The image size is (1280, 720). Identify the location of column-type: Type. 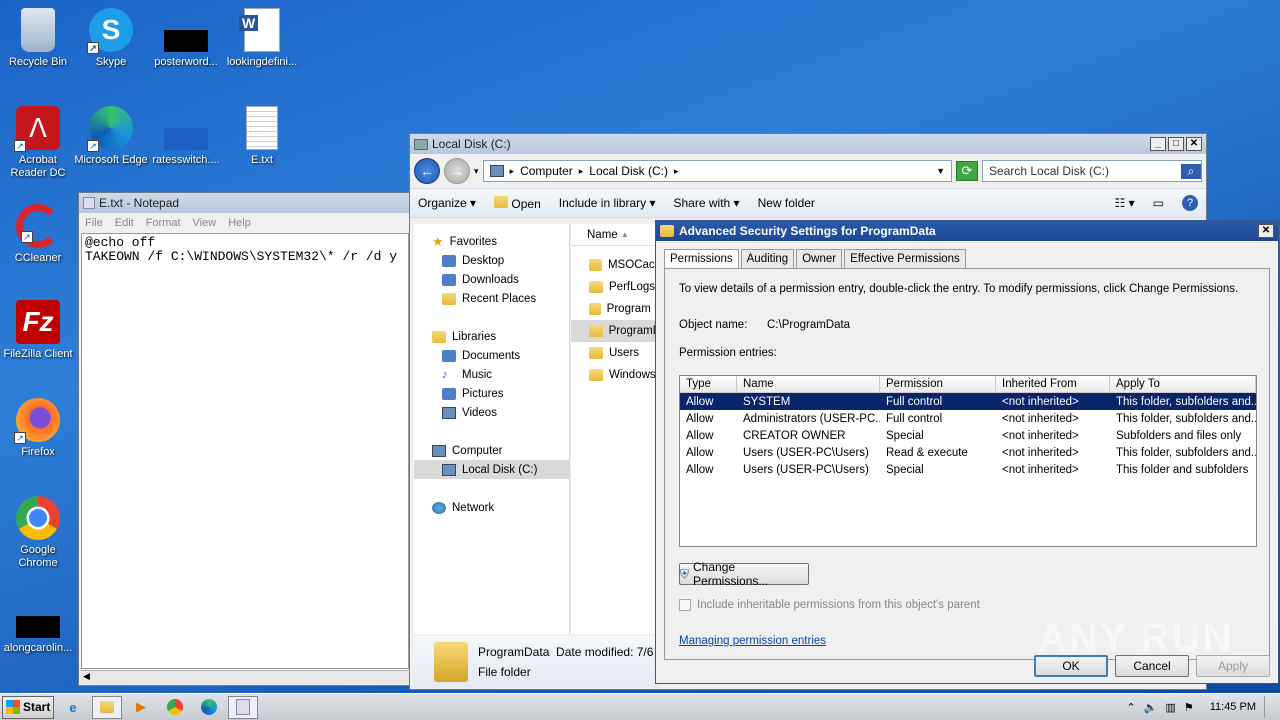
(708, 384).